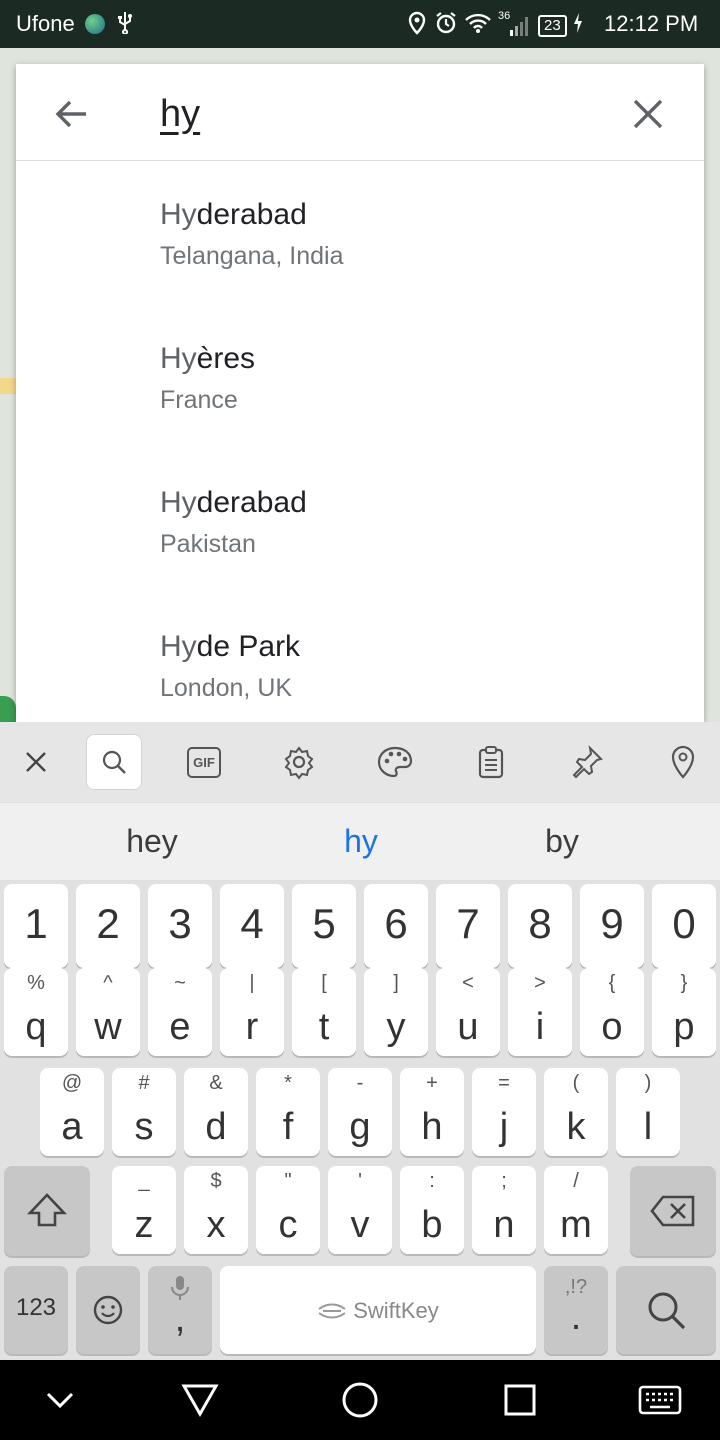 The image size is (720, 1440). Describe the element at coordinates (144, 1181) in the screenshot. I see `key-secondary: _` at that location.